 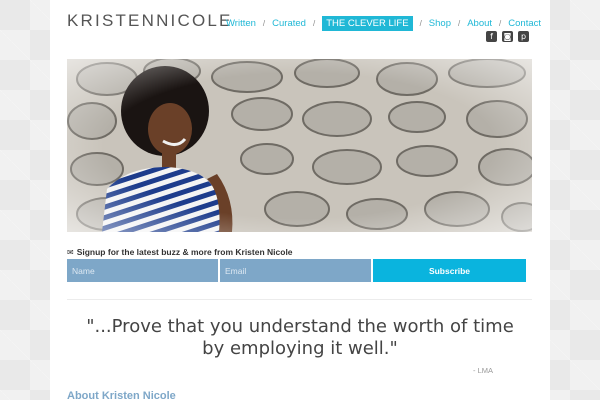 What do you see at coordinates (524, 23) in the screenshot?
I see `nav-contact: Contact` at bounding box center [524, 23].